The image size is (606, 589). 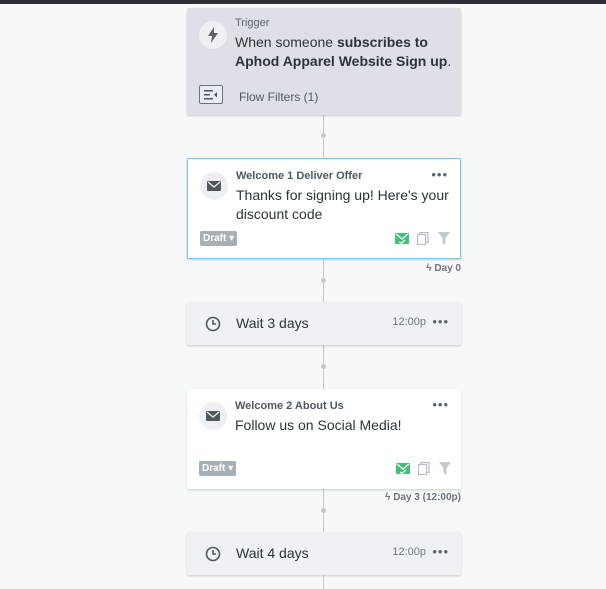 What do you see at coordinates (449, 61) in the screenshot?
I see `trigger-text-suffix: .` at bounding box center [449, 61].